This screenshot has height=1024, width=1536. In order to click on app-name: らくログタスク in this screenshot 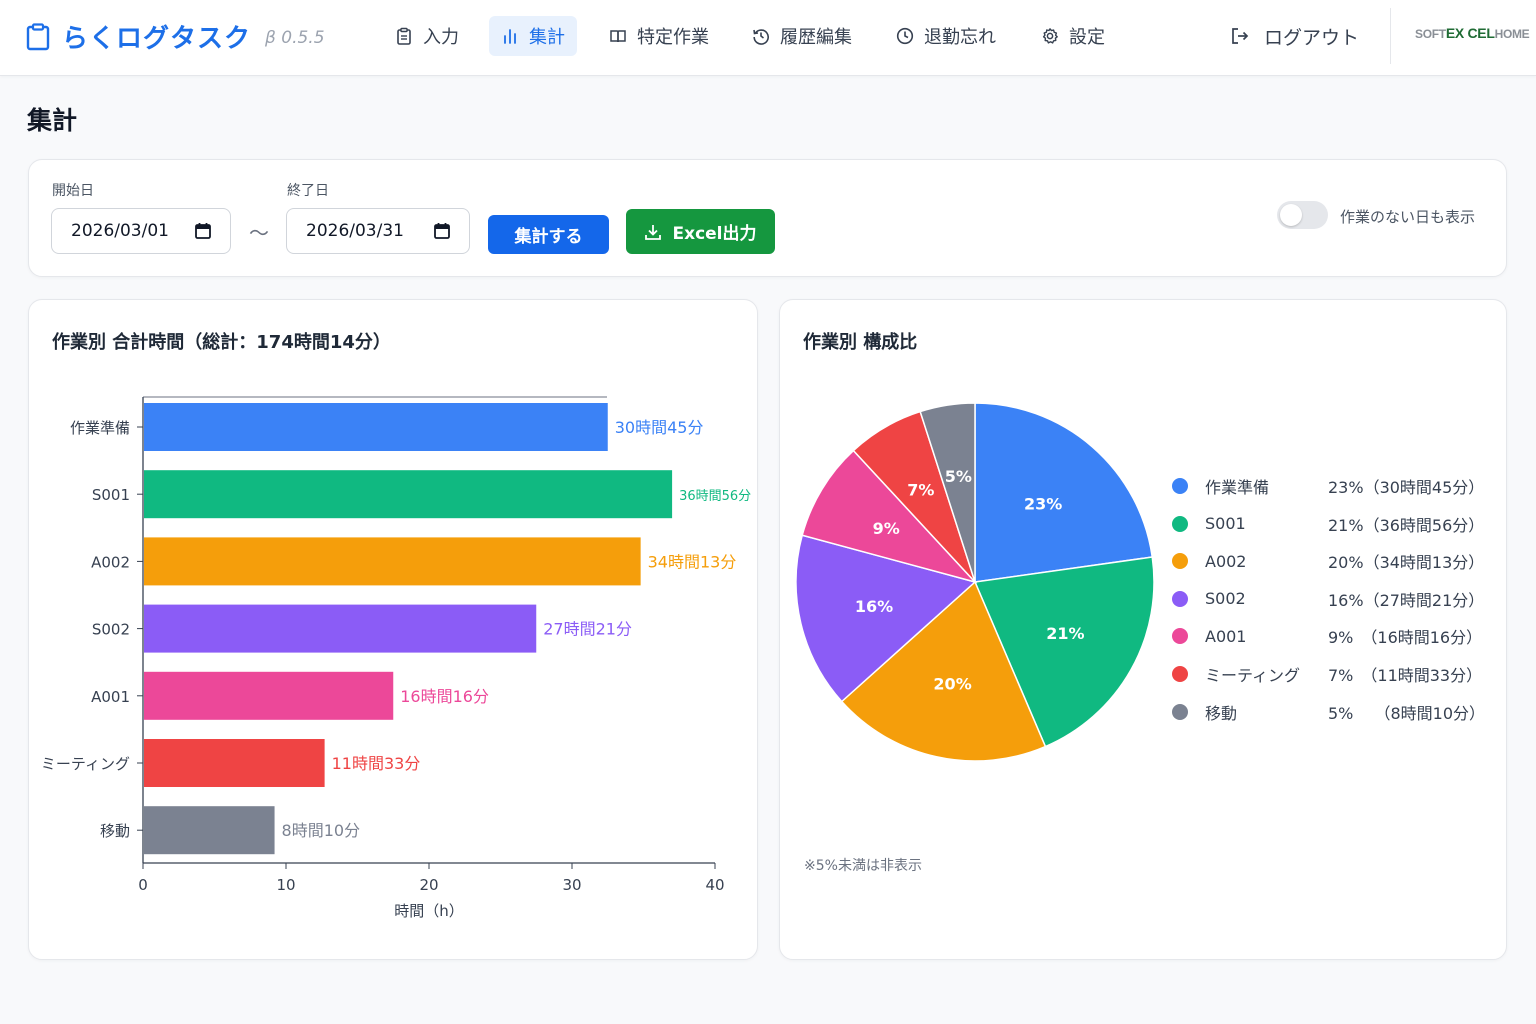, I will do `click(157, 39)`.